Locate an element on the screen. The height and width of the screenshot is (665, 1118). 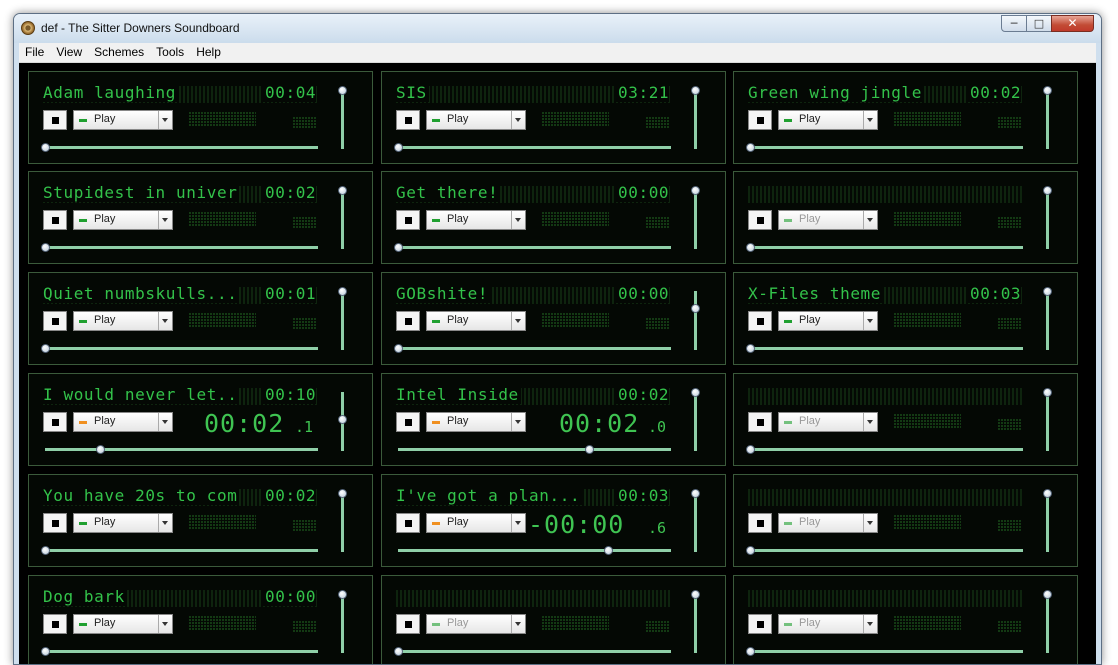
close-button: ✕ is located at coordinates (1072, 23).